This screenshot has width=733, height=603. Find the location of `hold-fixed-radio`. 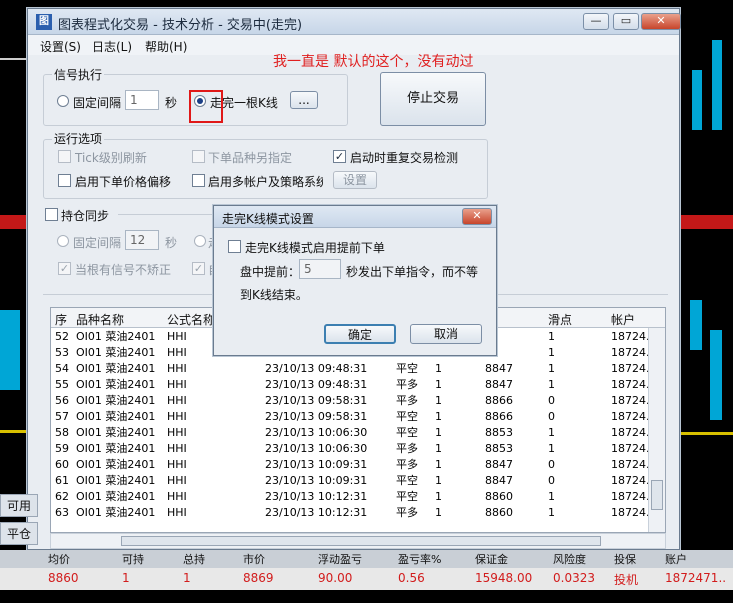

hold-fixed-radio is located at coordinates (63, 241).